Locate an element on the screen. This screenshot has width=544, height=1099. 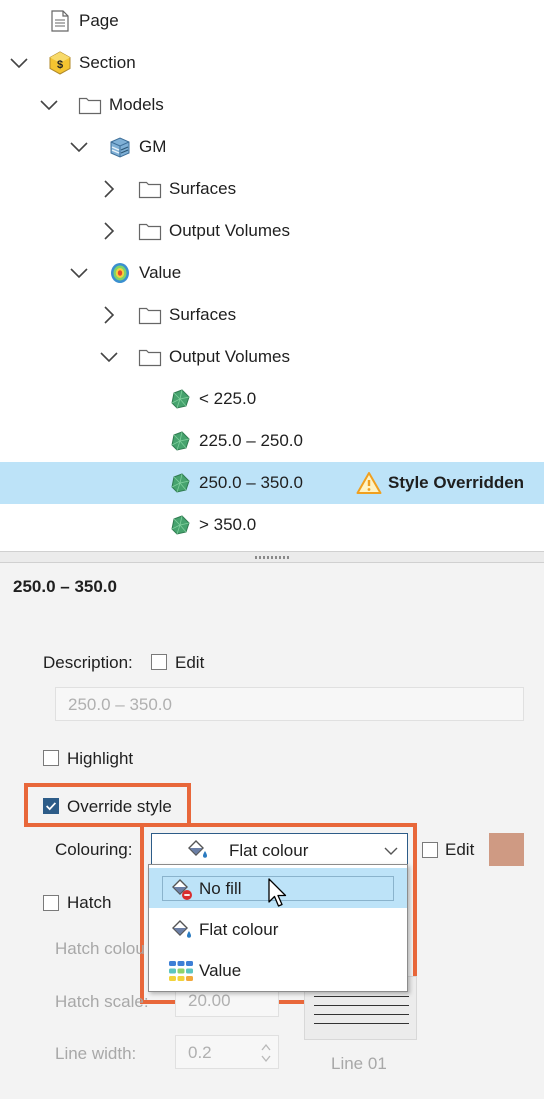
tree-item-gm: GM is located at coordinates (272, 147).